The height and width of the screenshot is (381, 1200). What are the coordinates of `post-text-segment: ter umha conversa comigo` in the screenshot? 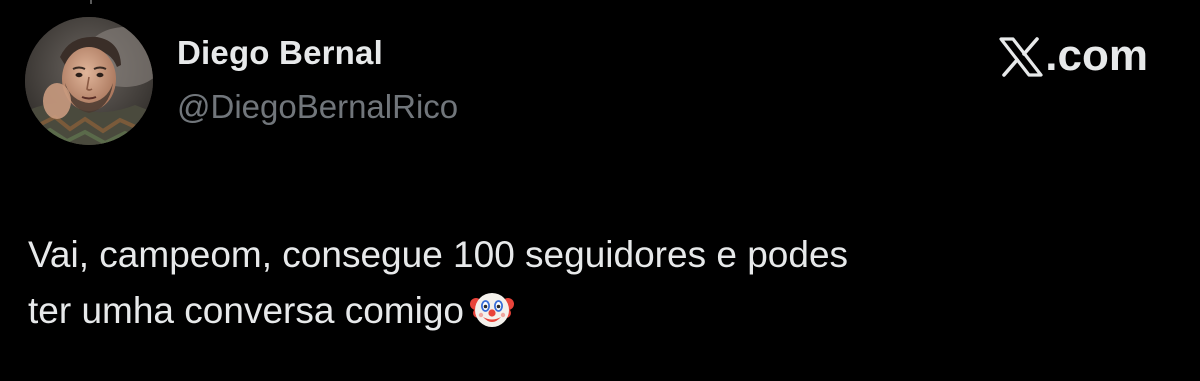 It's located at (246, 310).